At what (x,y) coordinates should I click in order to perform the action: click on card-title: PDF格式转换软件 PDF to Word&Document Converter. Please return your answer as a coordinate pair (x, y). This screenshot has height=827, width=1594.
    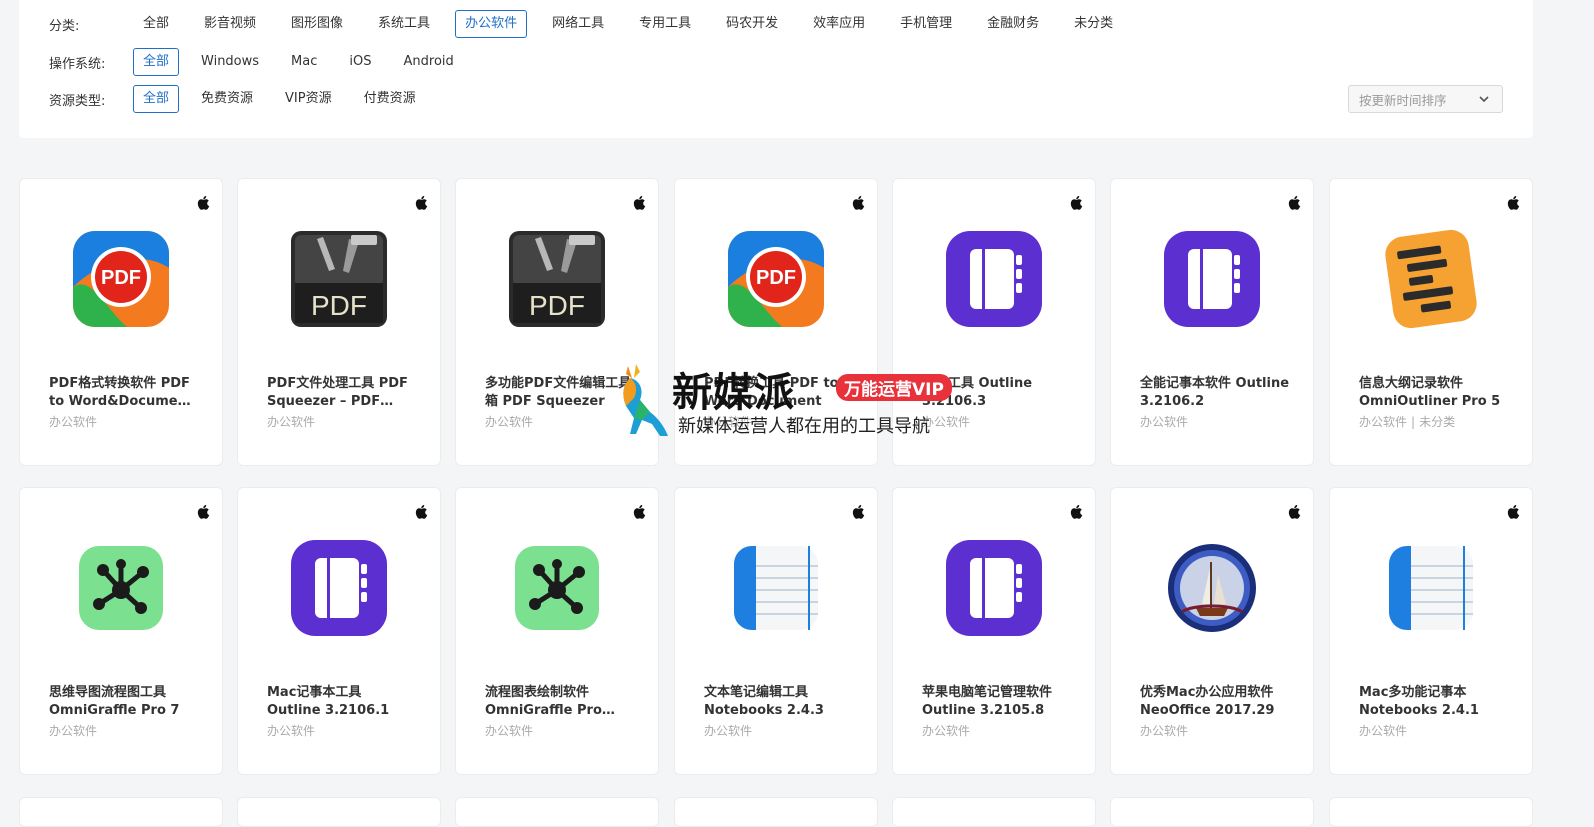
    Looking at the image, I should click on (124, 393).